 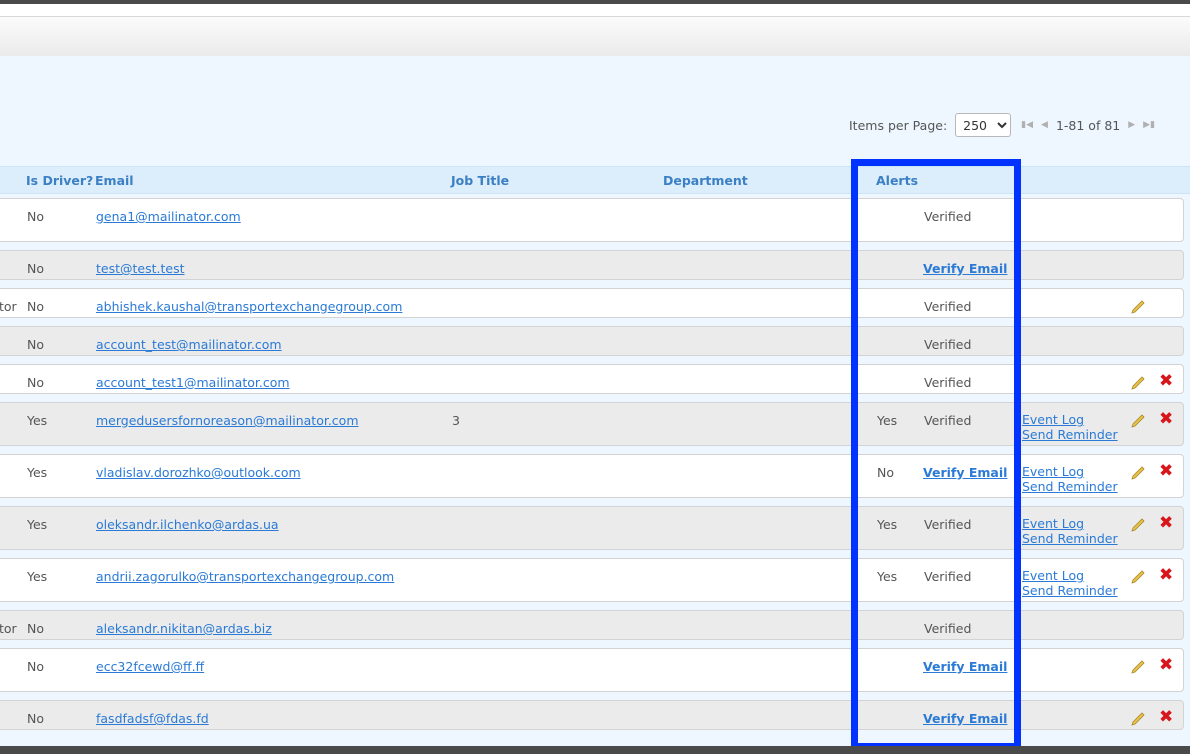 What do you see at coordinates (1027, 125) in the screenshot?
I see `first-page-icon: ▮◀` at bounding box center [1027, 125].